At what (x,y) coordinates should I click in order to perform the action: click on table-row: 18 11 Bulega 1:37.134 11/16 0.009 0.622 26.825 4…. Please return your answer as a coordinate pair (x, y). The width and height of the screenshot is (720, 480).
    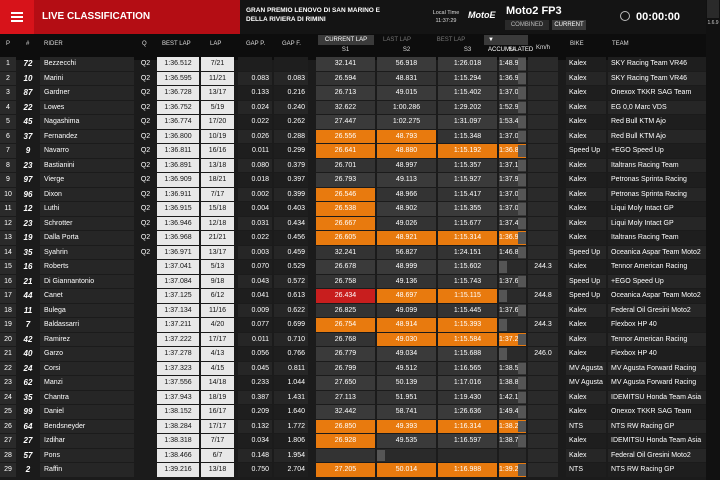
    Looking at the image, I should click on (353, 311).